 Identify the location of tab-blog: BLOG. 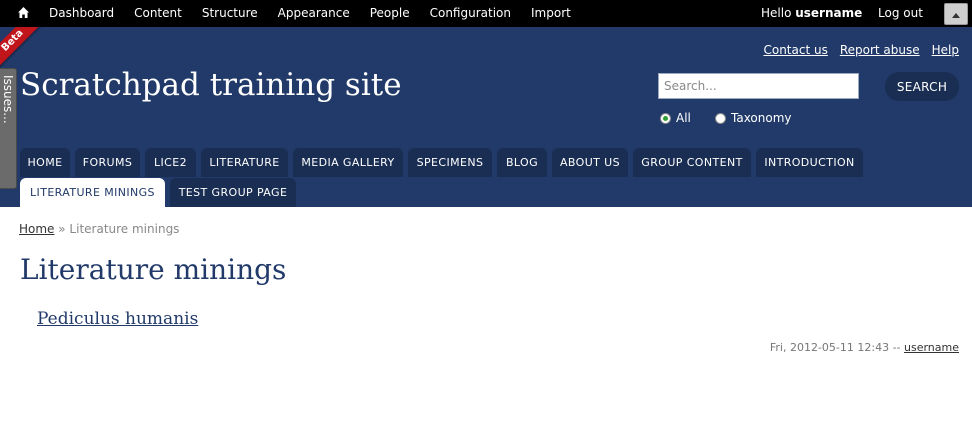
(522, 162).